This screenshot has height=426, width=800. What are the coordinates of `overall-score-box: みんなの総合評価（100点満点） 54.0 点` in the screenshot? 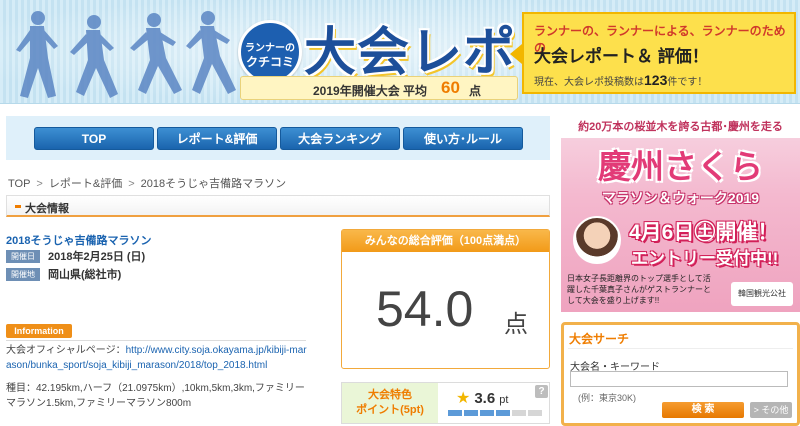 It's located at (445, 299).